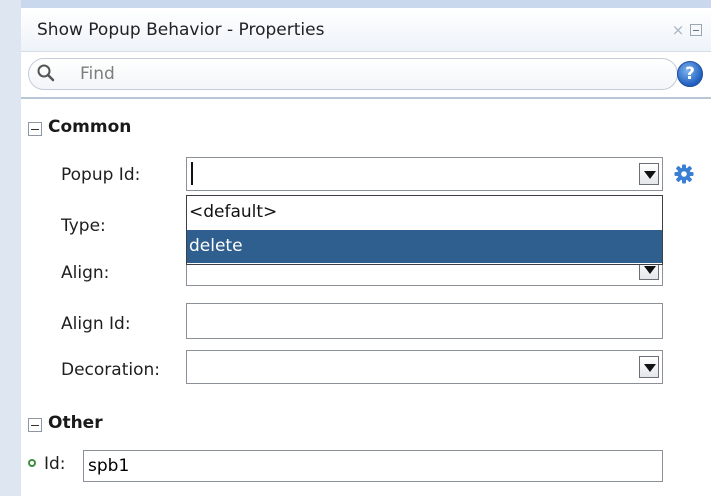  I want to click on align-id-label: Align Id:, so click(96, 324).